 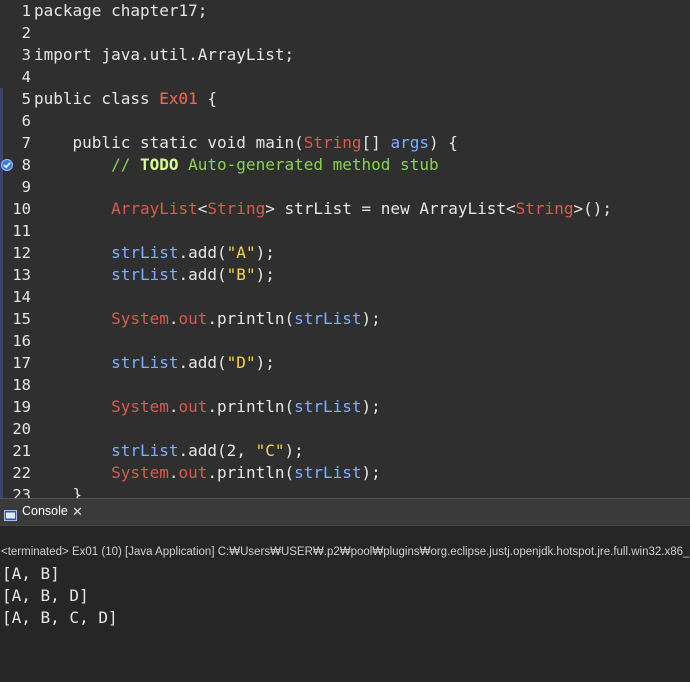 What do you see at coordinates (345, 451) in the screenshot?
I see `code-line: 21 strList.add(2, "C");` at bounding box center [345, 451].